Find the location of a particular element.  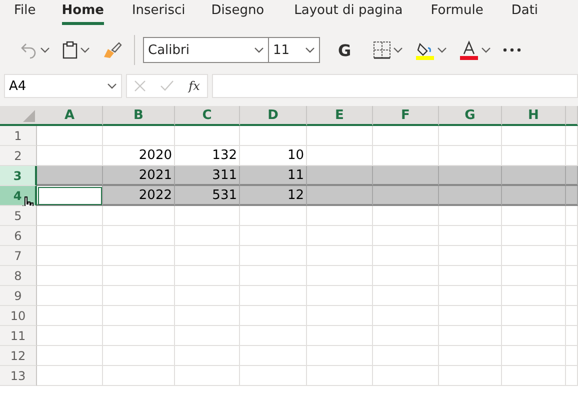

more-icon is located at coordinates (512, 50).